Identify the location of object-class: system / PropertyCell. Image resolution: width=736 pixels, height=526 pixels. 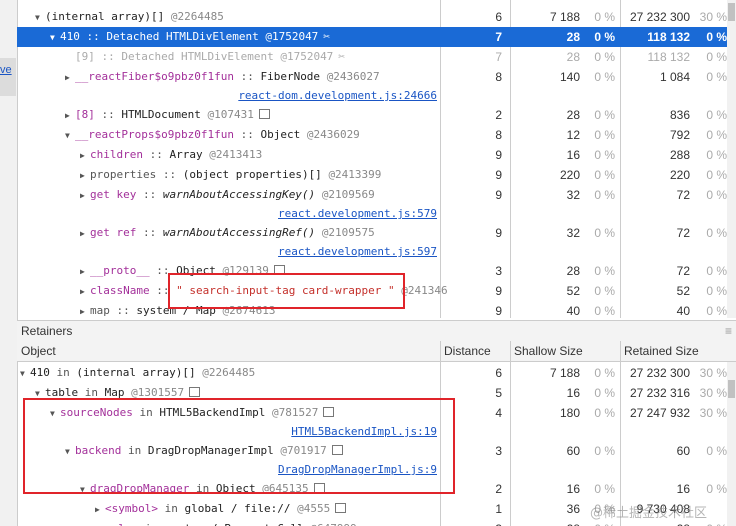
(234, 524).